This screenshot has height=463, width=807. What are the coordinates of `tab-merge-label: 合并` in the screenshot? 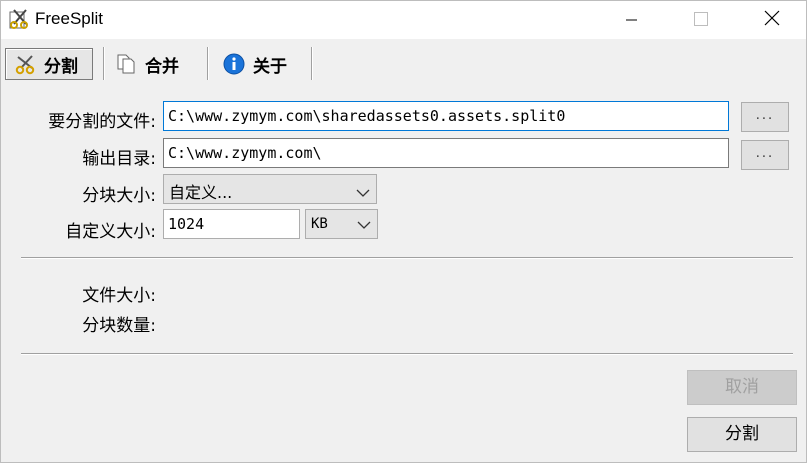 It's located at (162, 66).